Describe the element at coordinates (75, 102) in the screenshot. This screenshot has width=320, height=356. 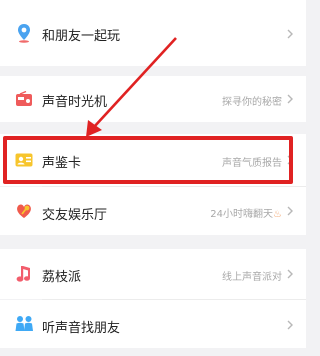
I see `menu-item-label: 声音时光机` at that location.